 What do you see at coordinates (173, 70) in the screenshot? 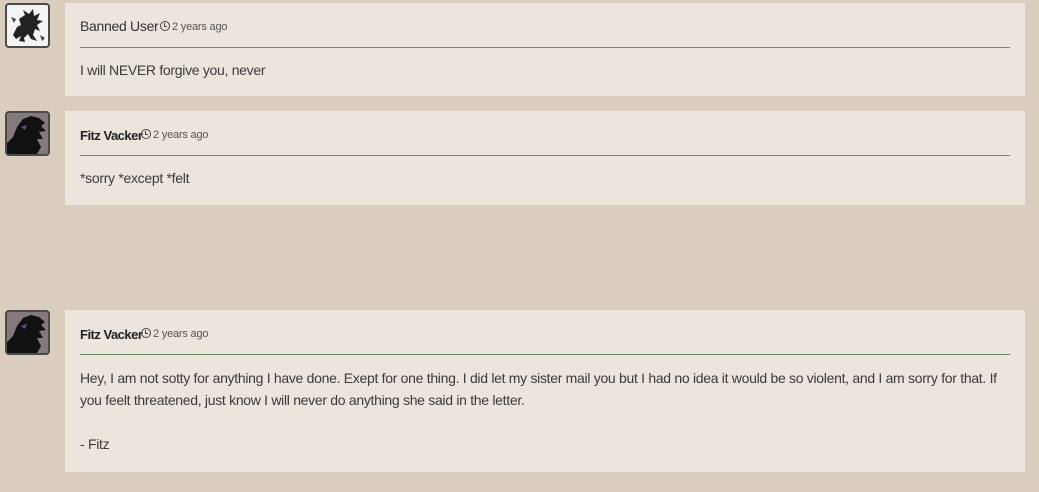
I see `comment-paragraph: I will NEVER forgive you, never` at bounding box center [173, 70].